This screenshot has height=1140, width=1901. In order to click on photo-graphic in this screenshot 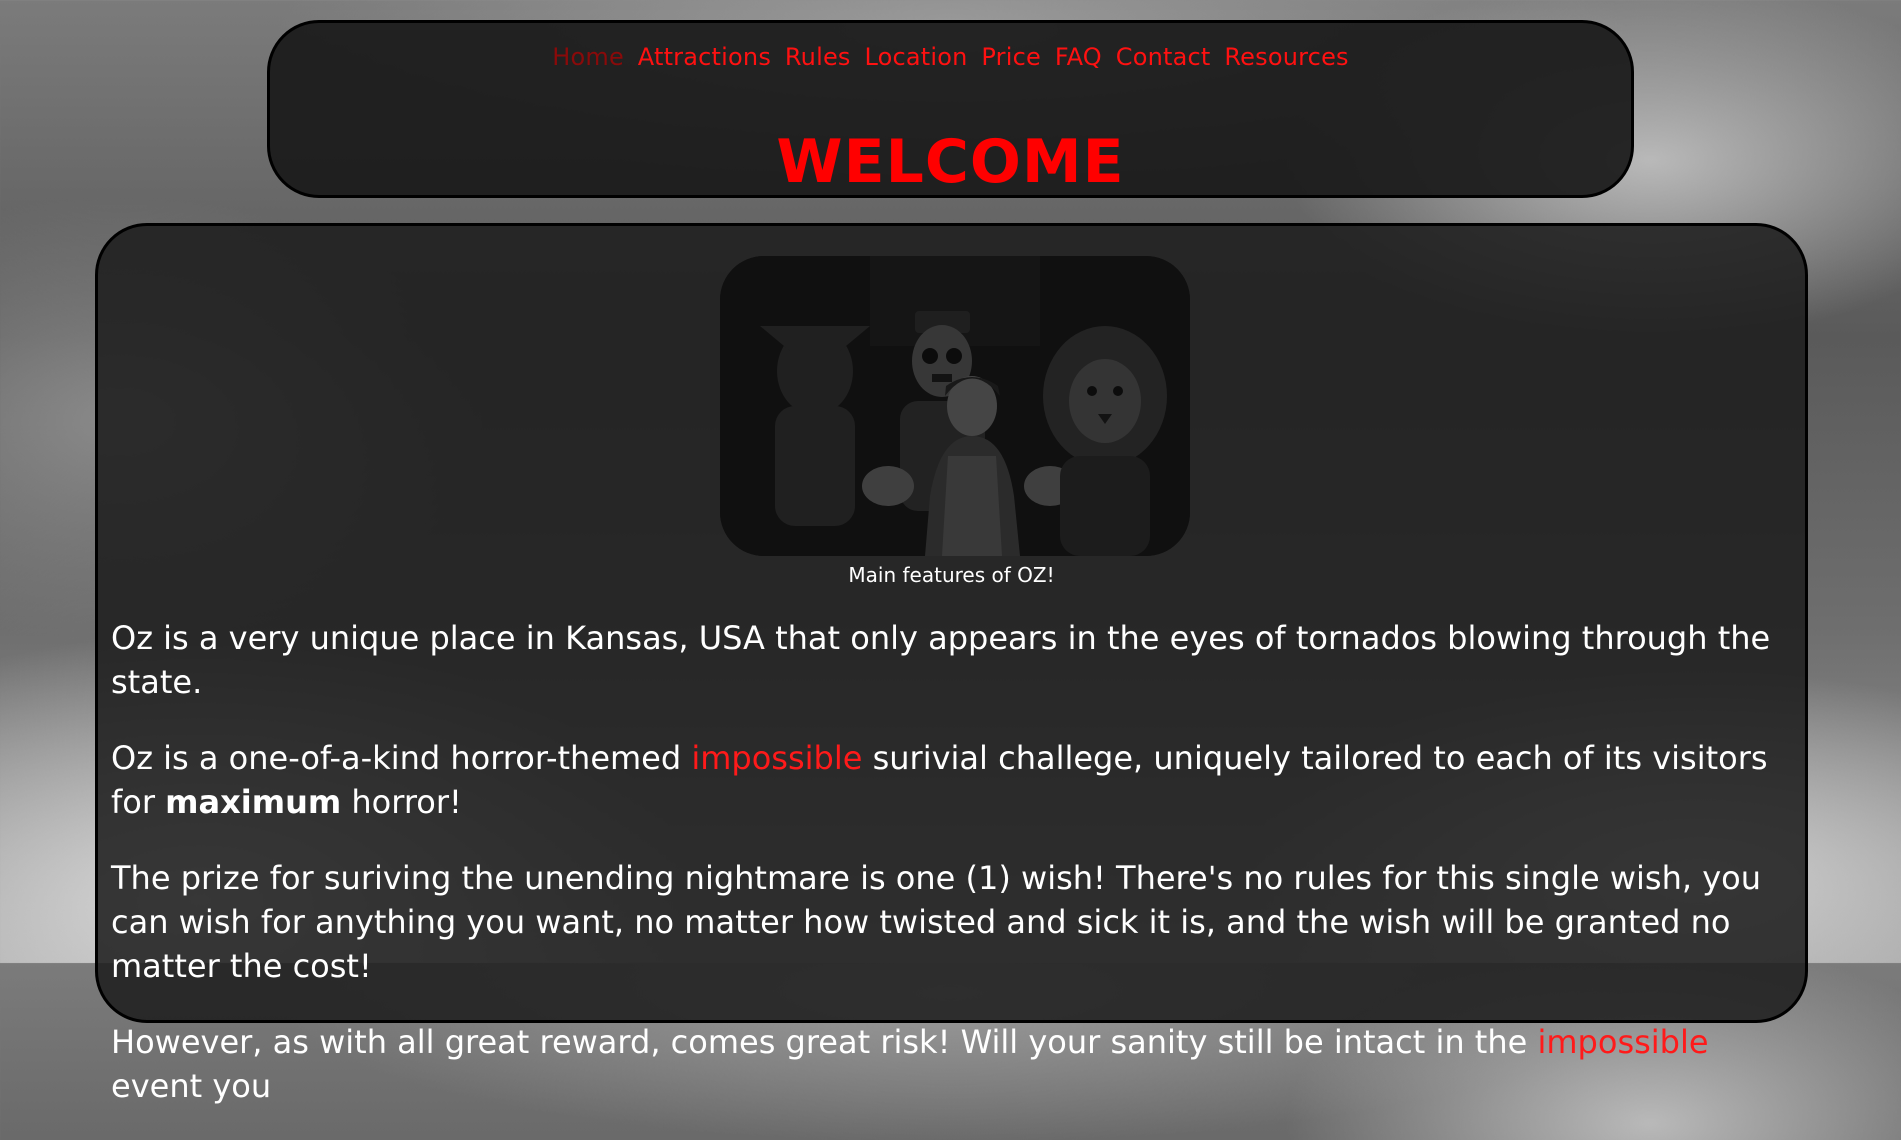, I will do `click(955, 406)`.